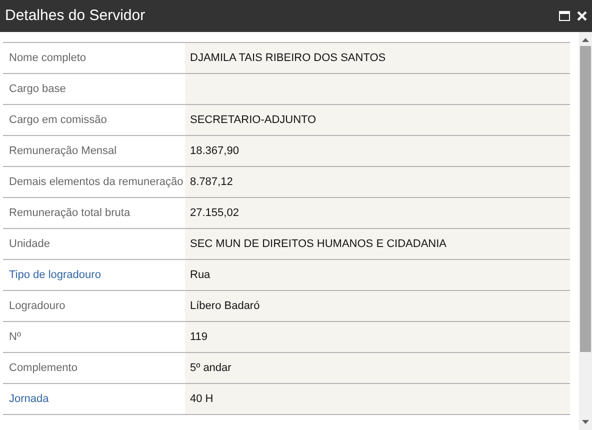  Describe the element at coordinates (377, 306) in the screenshot. I see `value-cell: Líbero Badaró` at that location.